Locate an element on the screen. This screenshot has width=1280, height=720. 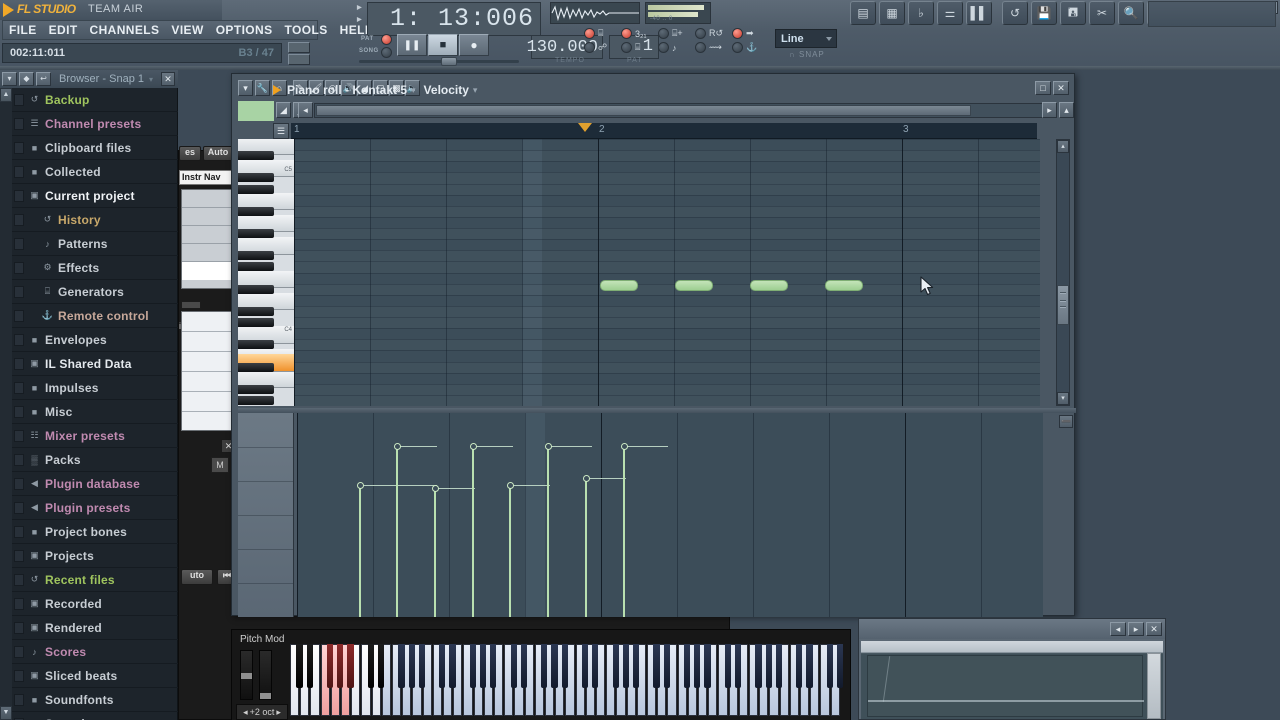
stop-button: ■ is located at coordinates (443, 45).